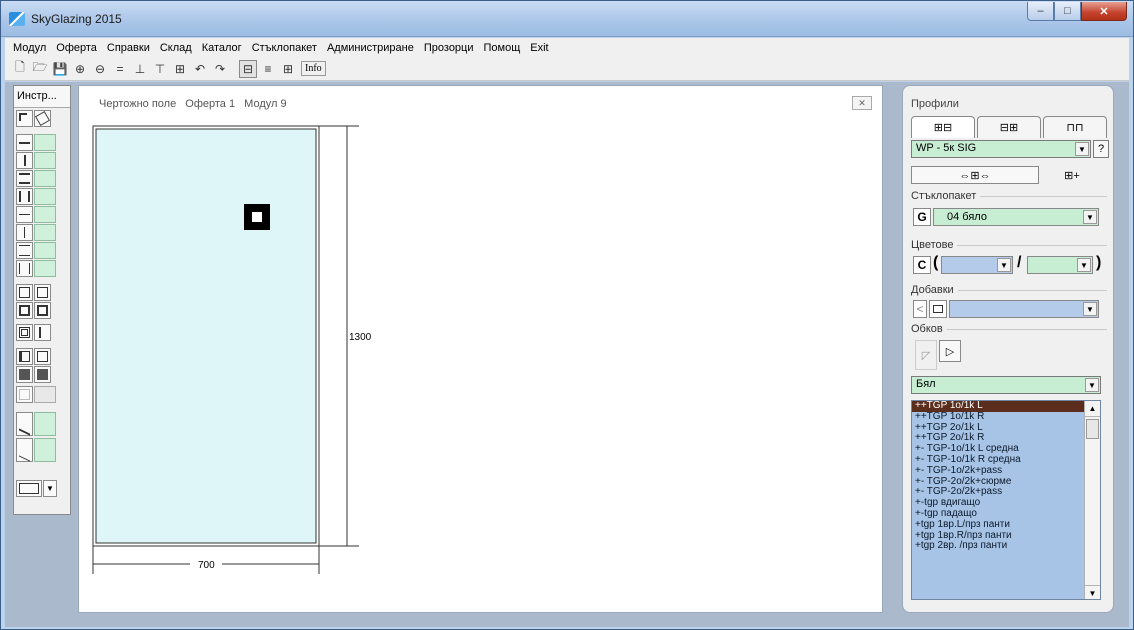 The height and width of the screenshot is (630, 1134). I want to click on eraser-icon, so click(42, 118).